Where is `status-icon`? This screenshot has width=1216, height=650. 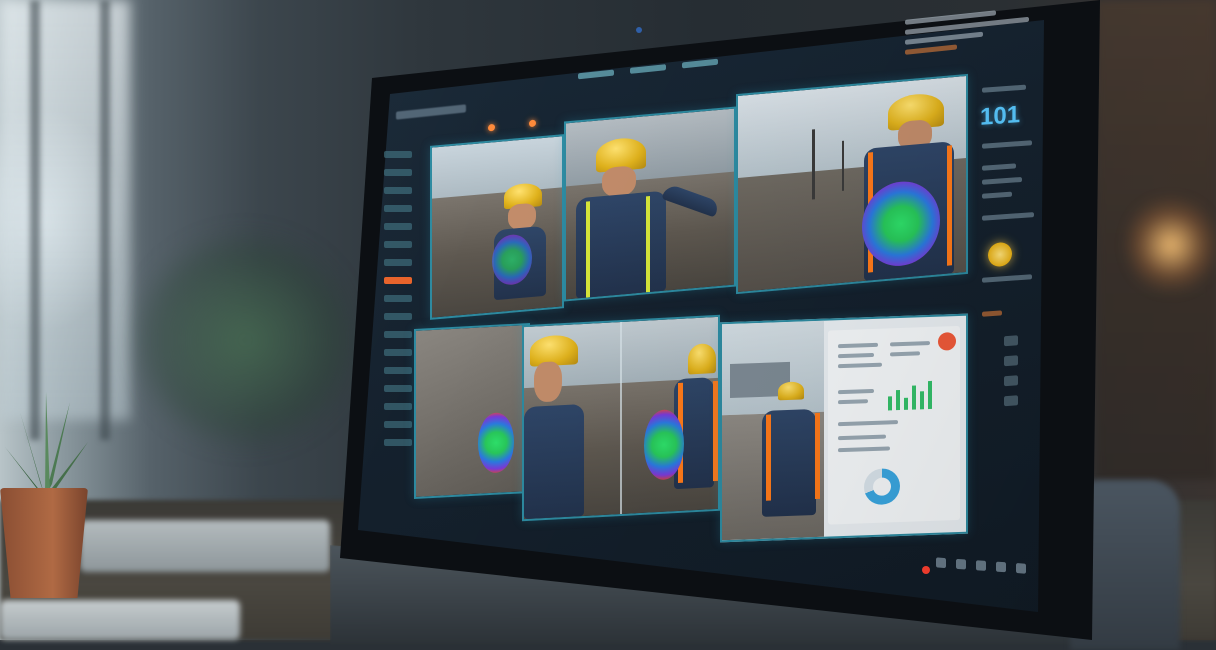 status-icon is located at coordinates (1000, 254).